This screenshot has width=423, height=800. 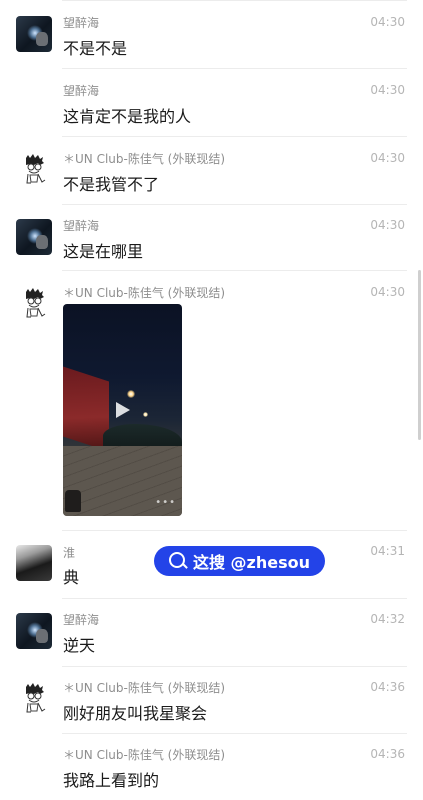 What do you see at coordinates (387, 551) in the screenshot?
I see `message-time: 04:31` at bounding box center [387, 551].